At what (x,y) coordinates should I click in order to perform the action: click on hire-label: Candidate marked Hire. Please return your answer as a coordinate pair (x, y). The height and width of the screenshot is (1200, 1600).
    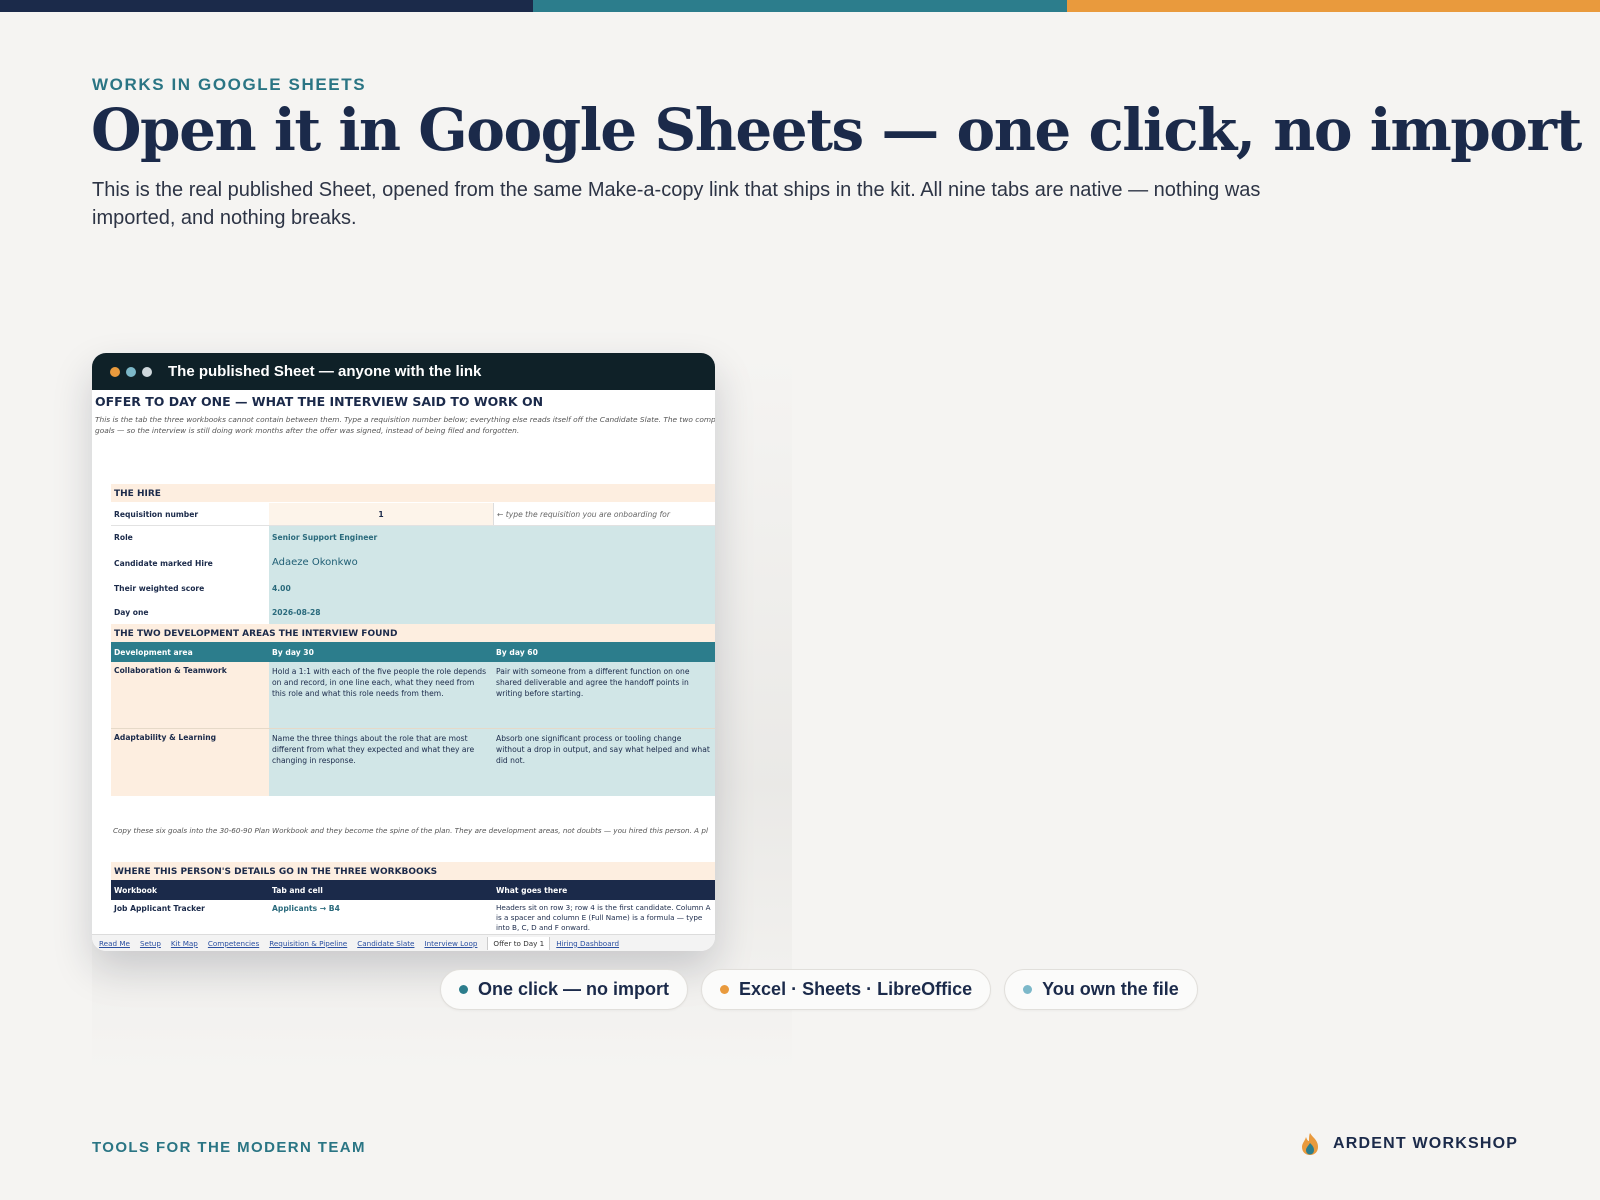
    Looking at the image, I should click on (190, 563).